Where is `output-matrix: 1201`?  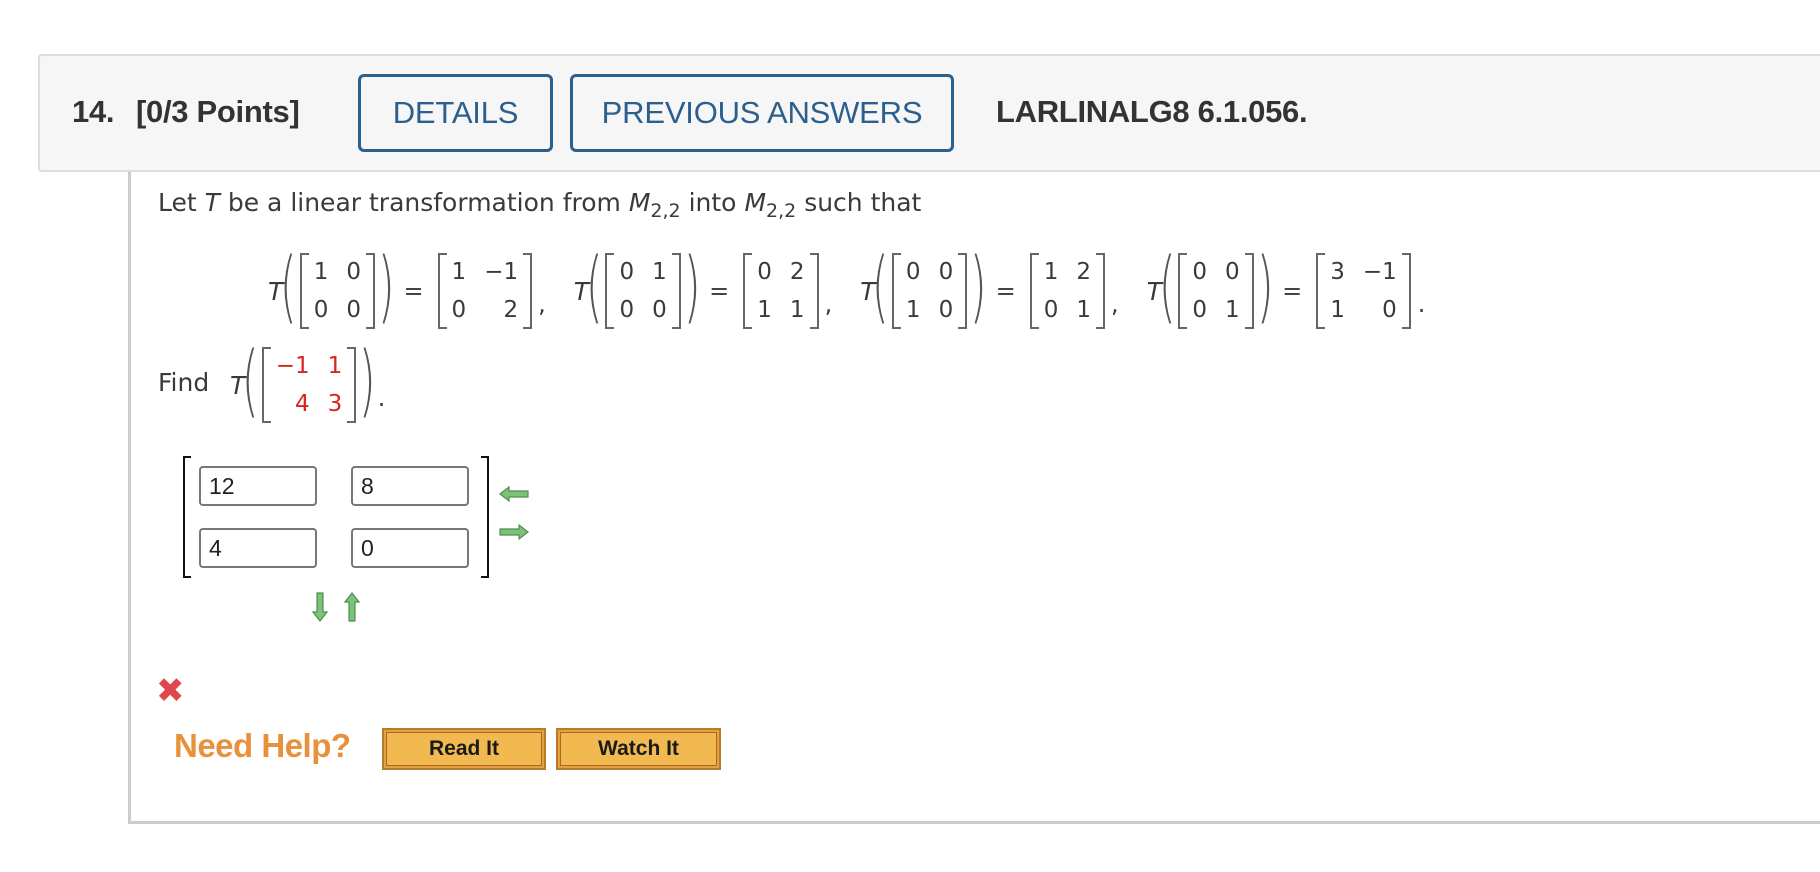
output-matrix: 1201 is located at coordinates (1067, 291).